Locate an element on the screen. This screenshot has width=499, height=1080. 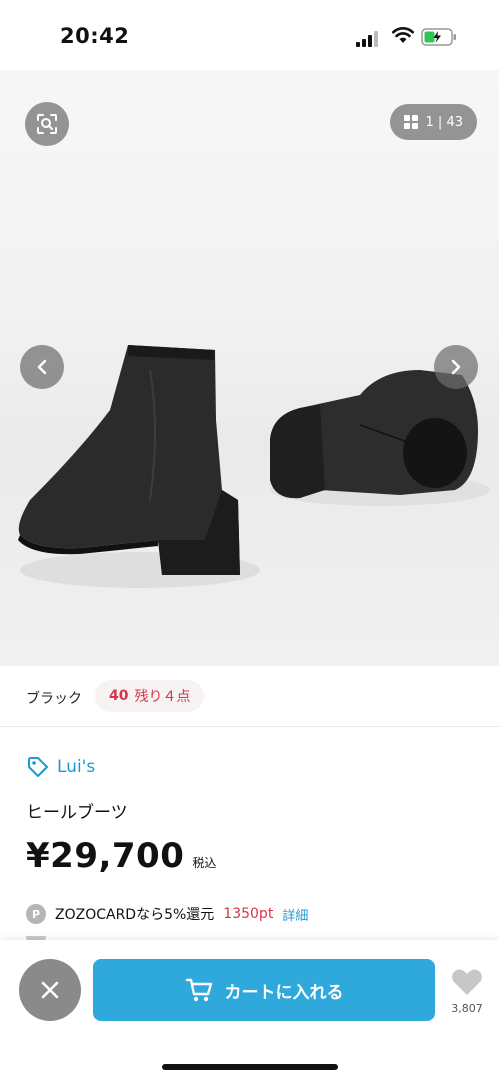
brand-link: Lui's is located at coordinates (61, 767).